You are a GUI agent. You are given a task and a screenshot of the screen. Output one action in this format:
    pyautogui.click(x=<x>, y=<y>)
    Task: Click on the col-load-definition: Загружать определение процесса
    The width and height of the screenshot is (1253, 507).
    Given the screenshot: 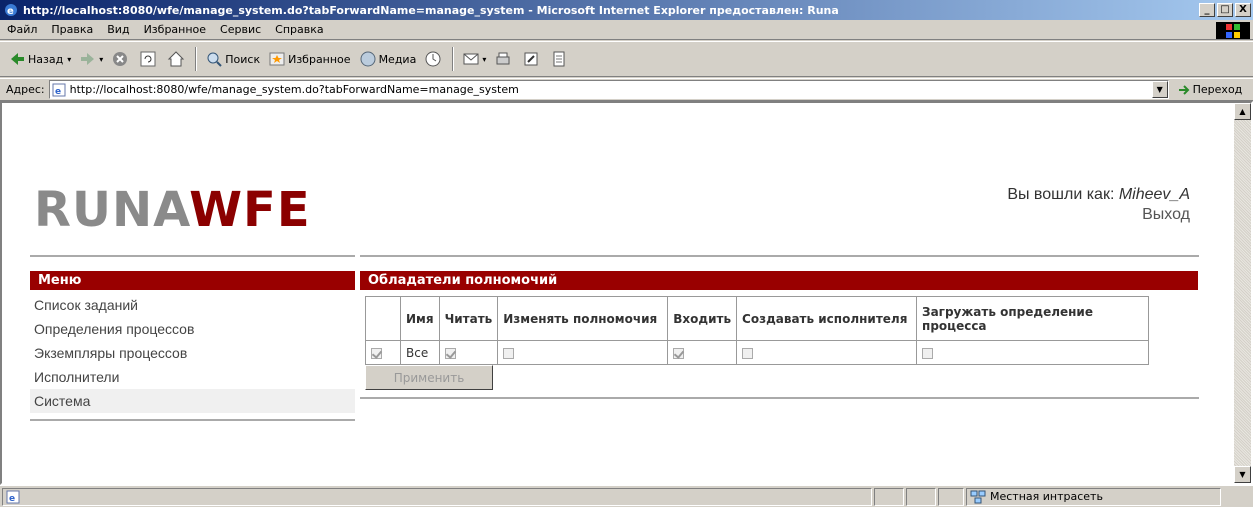 What is the action you would take?
    pyautogui.click(x=1033, y=318)
    